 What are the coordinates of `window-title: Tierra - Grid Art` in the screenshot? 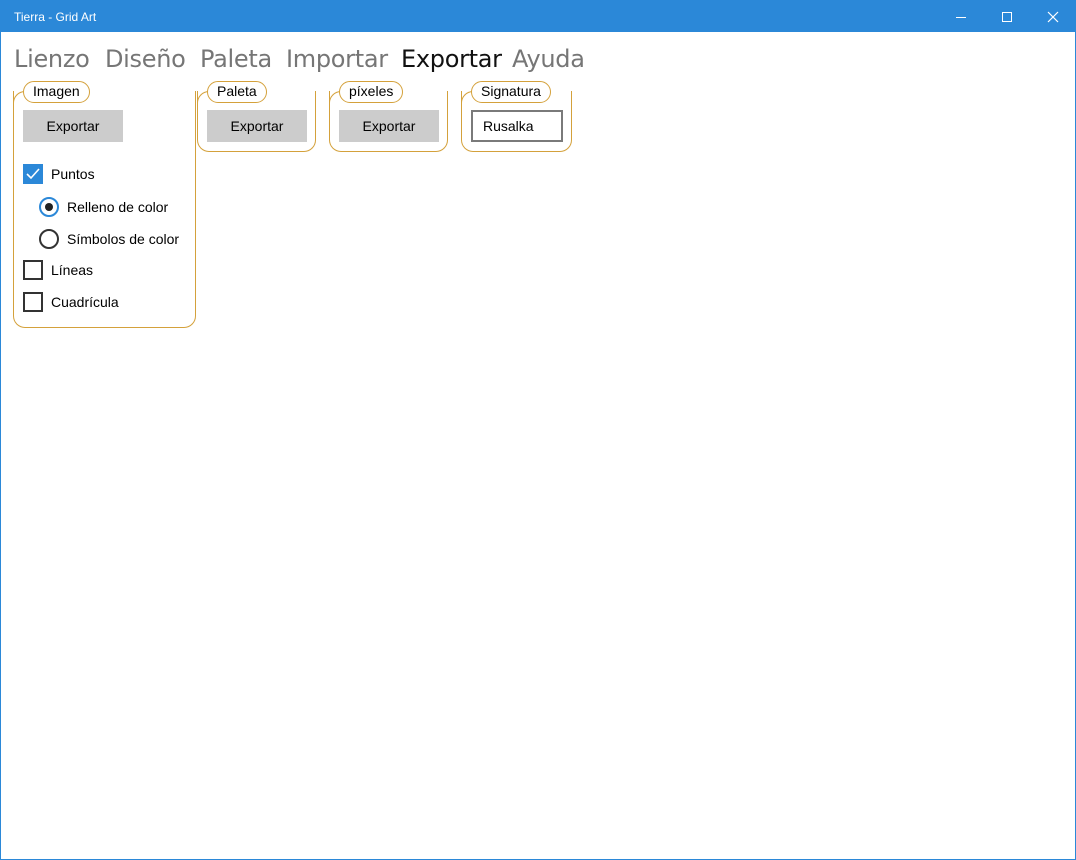 It's located at (55, 17).